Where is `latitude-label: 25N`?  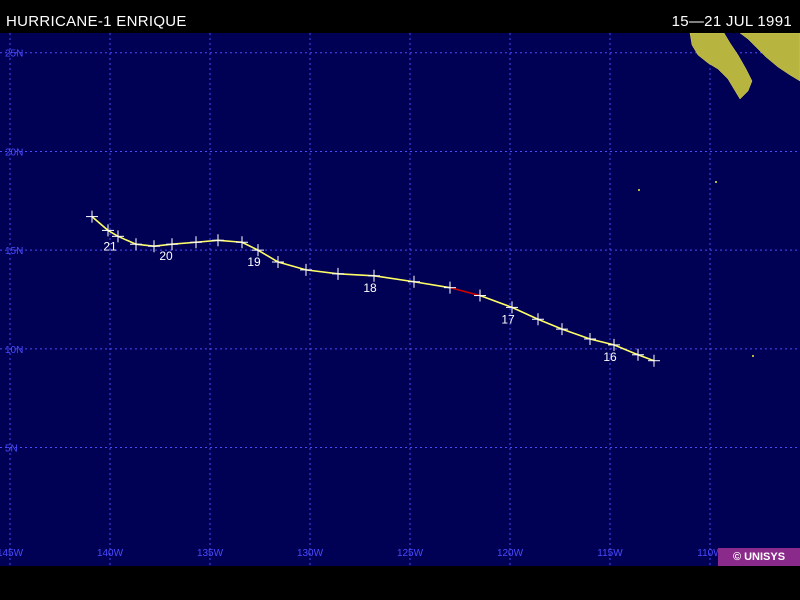
latitude-label: 25N is located at coordinates (14, 54).